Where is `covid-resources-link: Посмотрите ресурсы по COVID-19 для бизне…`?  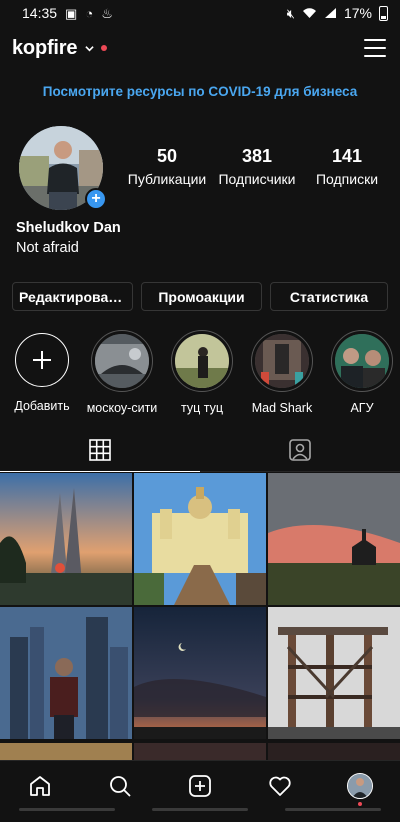
covid-resources-link: Посмотрите ресурсы по COVID-19 для бизне… is located at coordinates (200, 91).